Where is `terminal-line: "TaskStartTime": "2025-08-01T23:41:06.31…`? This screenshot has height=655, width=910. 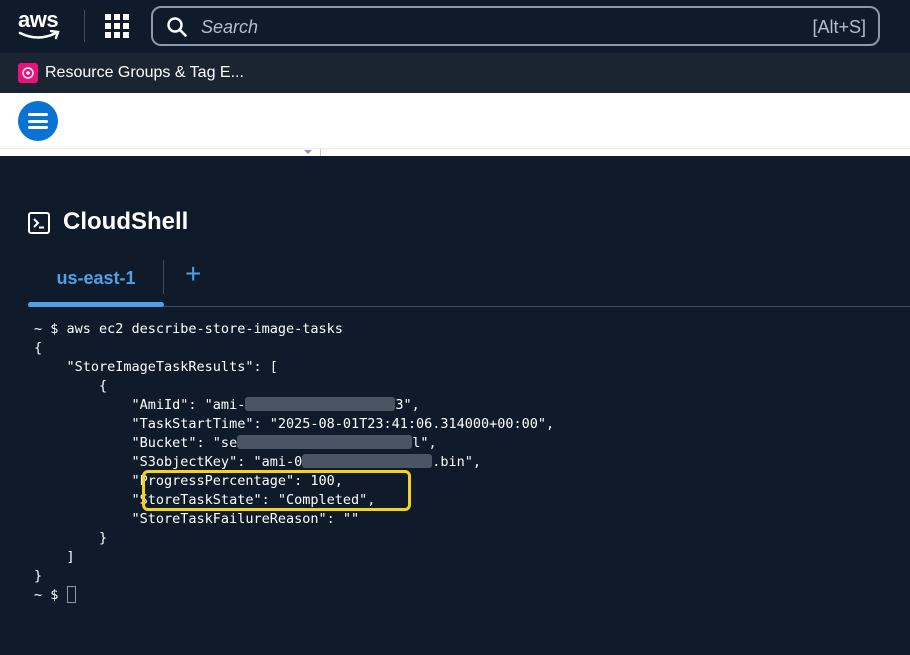 terminal-line: "TaskStartTime": "2025-08-01T23:41:06.31… is located at coordinates (294, 424).